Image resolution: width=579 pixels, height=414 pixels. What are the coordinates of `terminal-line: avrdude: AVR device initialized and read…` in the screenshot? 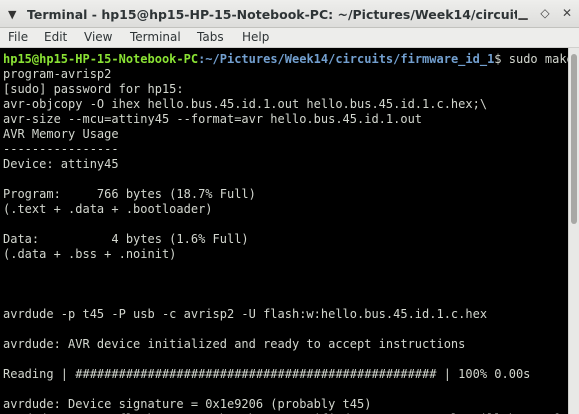 It's located at (234, 344).